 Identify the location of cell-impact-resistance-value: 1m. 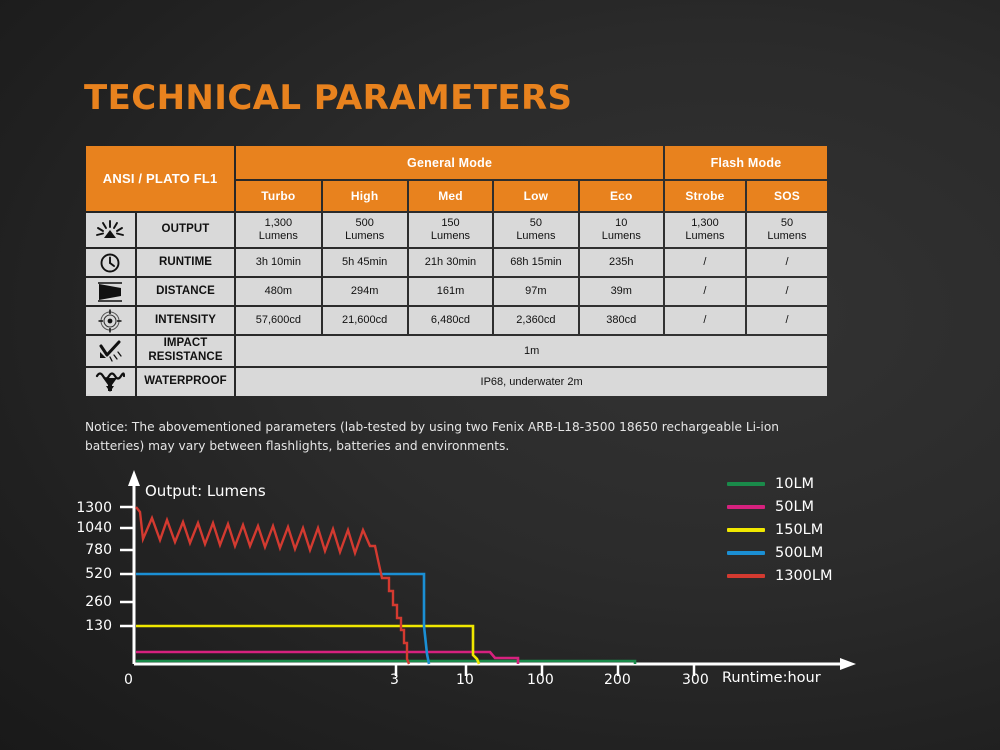
(531, 351).